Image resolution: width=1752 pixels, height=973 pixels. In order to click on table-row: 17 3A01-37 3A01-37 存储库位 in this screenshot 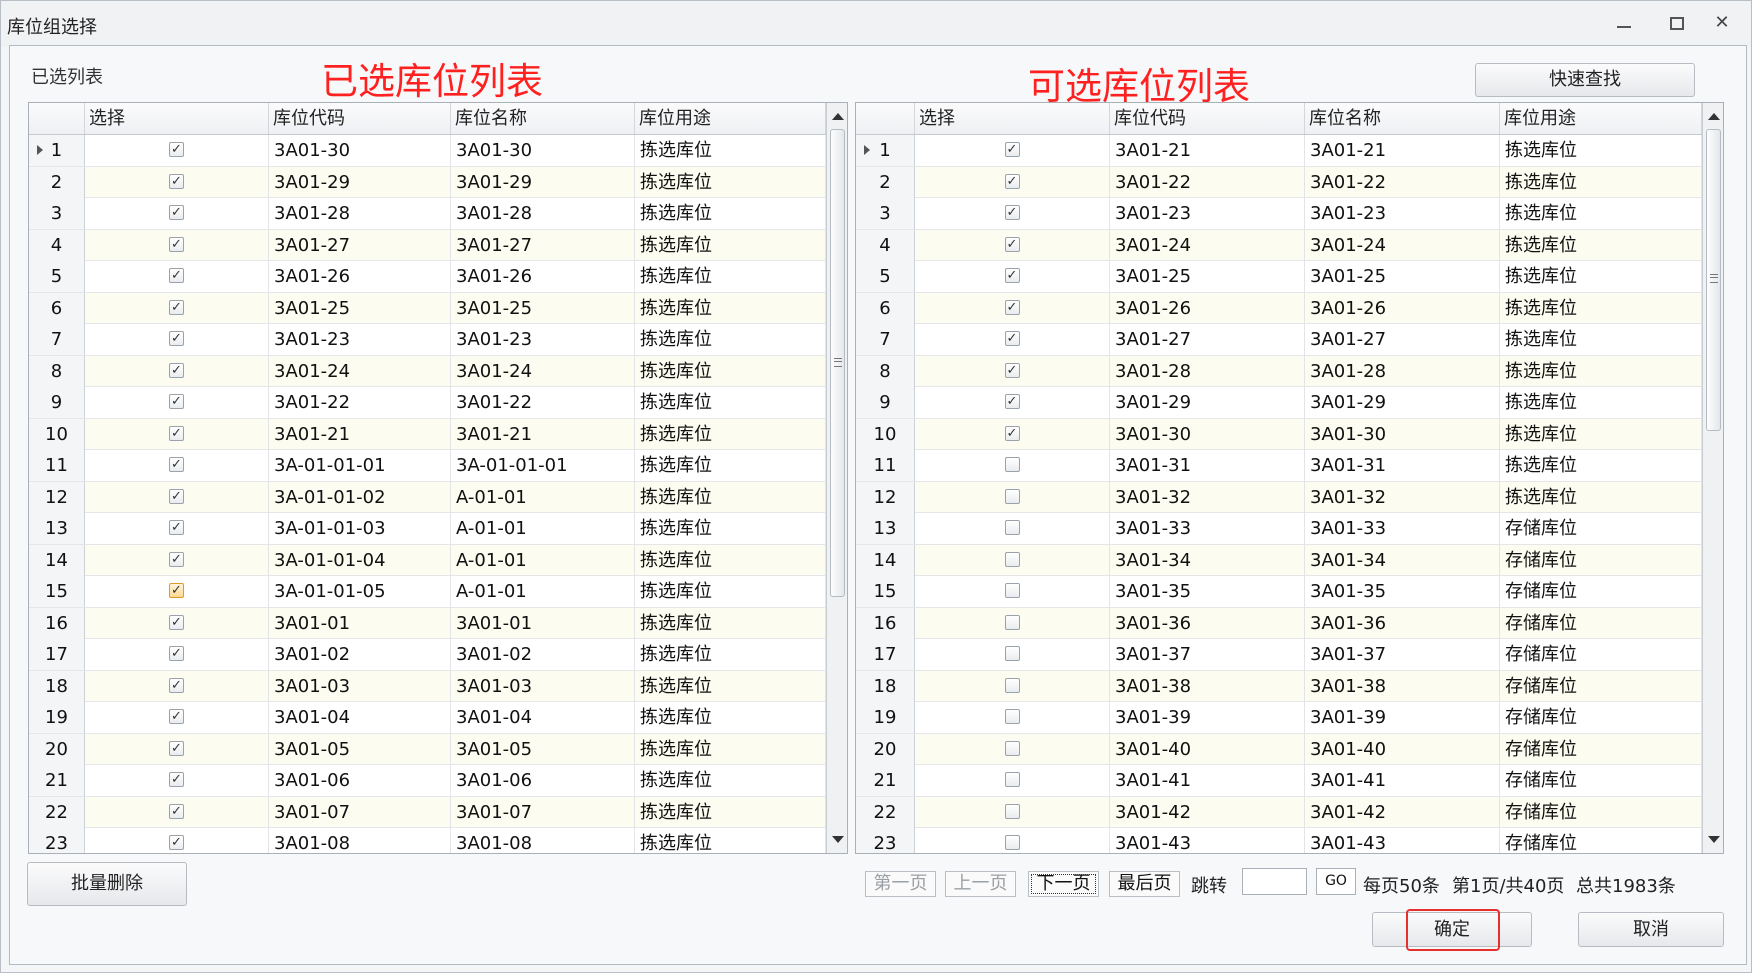, I will do `click(1279, 655)`.